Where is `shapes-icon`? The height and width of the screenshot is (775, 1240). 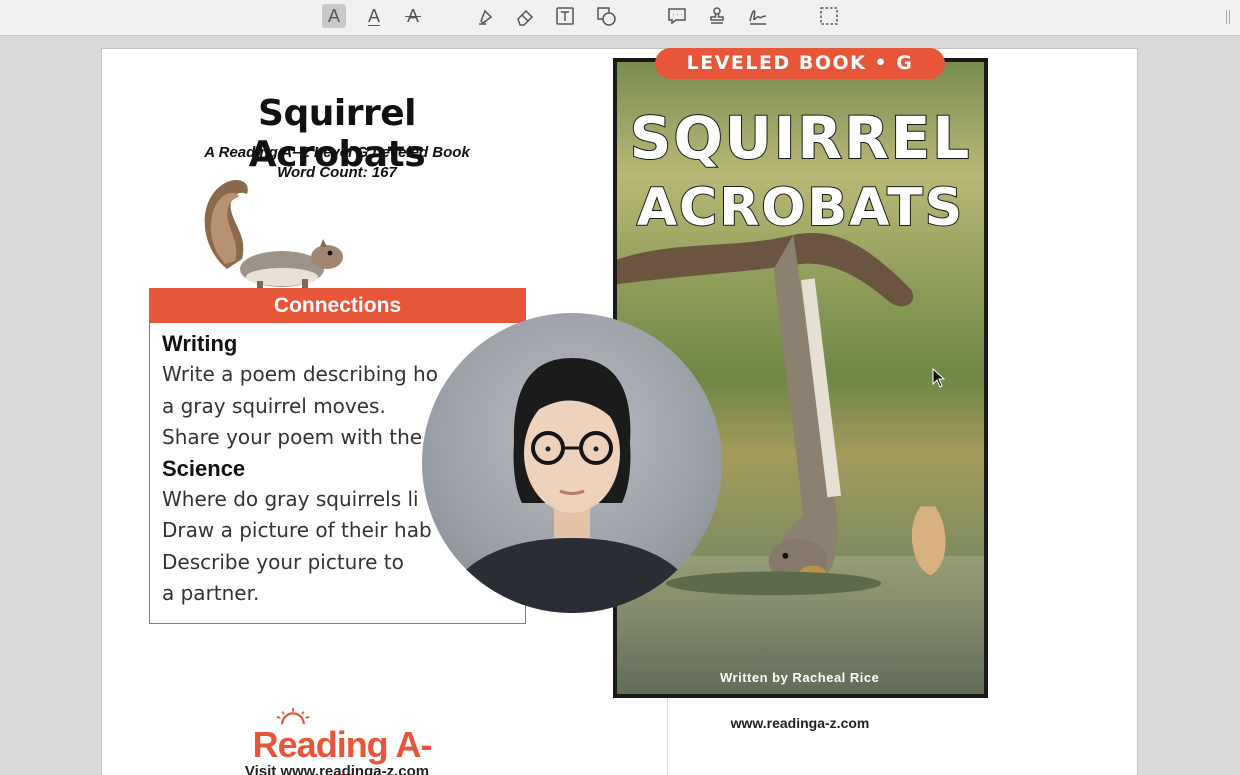 shapes-icon is located at coordinates (606, 16).